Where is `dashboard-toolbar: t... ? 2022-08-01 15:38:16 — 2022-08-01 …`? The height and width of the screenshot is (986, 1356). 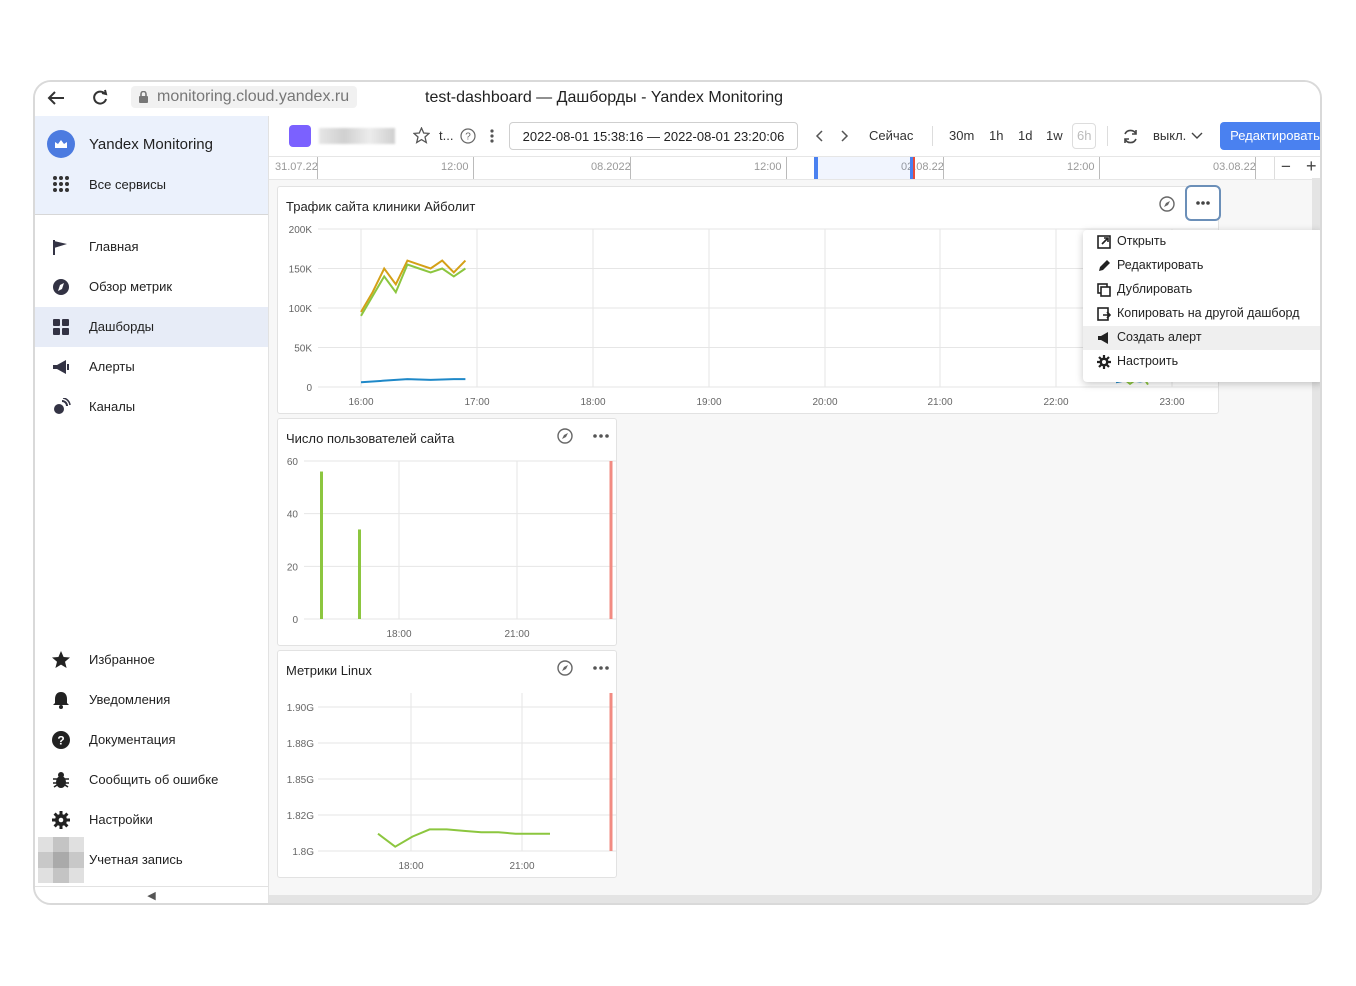
dashboard-toolbar: t... ? 2022-08-01 15:38:16 — 2022-08-01 … is located at coordinates (794, 136).